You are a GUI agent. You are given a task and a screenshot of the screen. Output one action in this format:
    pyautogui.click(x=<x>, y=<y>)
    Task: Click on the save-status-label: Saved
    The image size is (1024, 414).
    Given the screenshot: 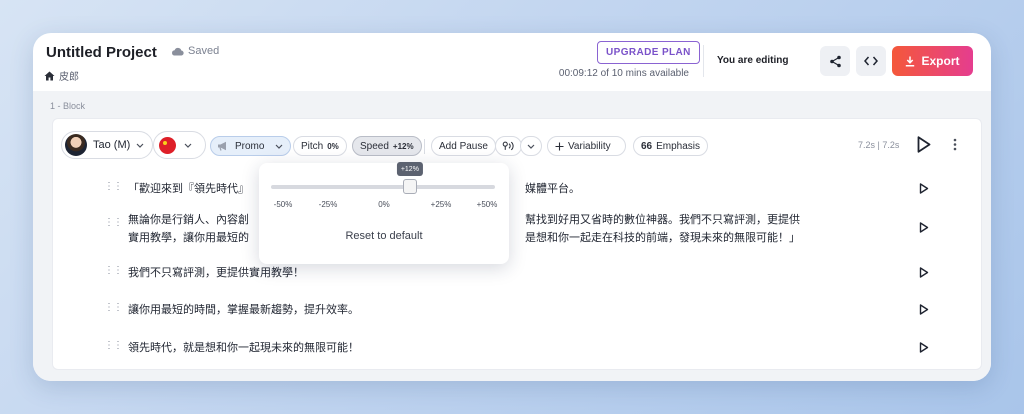 What is the action you would take?
    pyautogui.click(x=204, y=51)
    